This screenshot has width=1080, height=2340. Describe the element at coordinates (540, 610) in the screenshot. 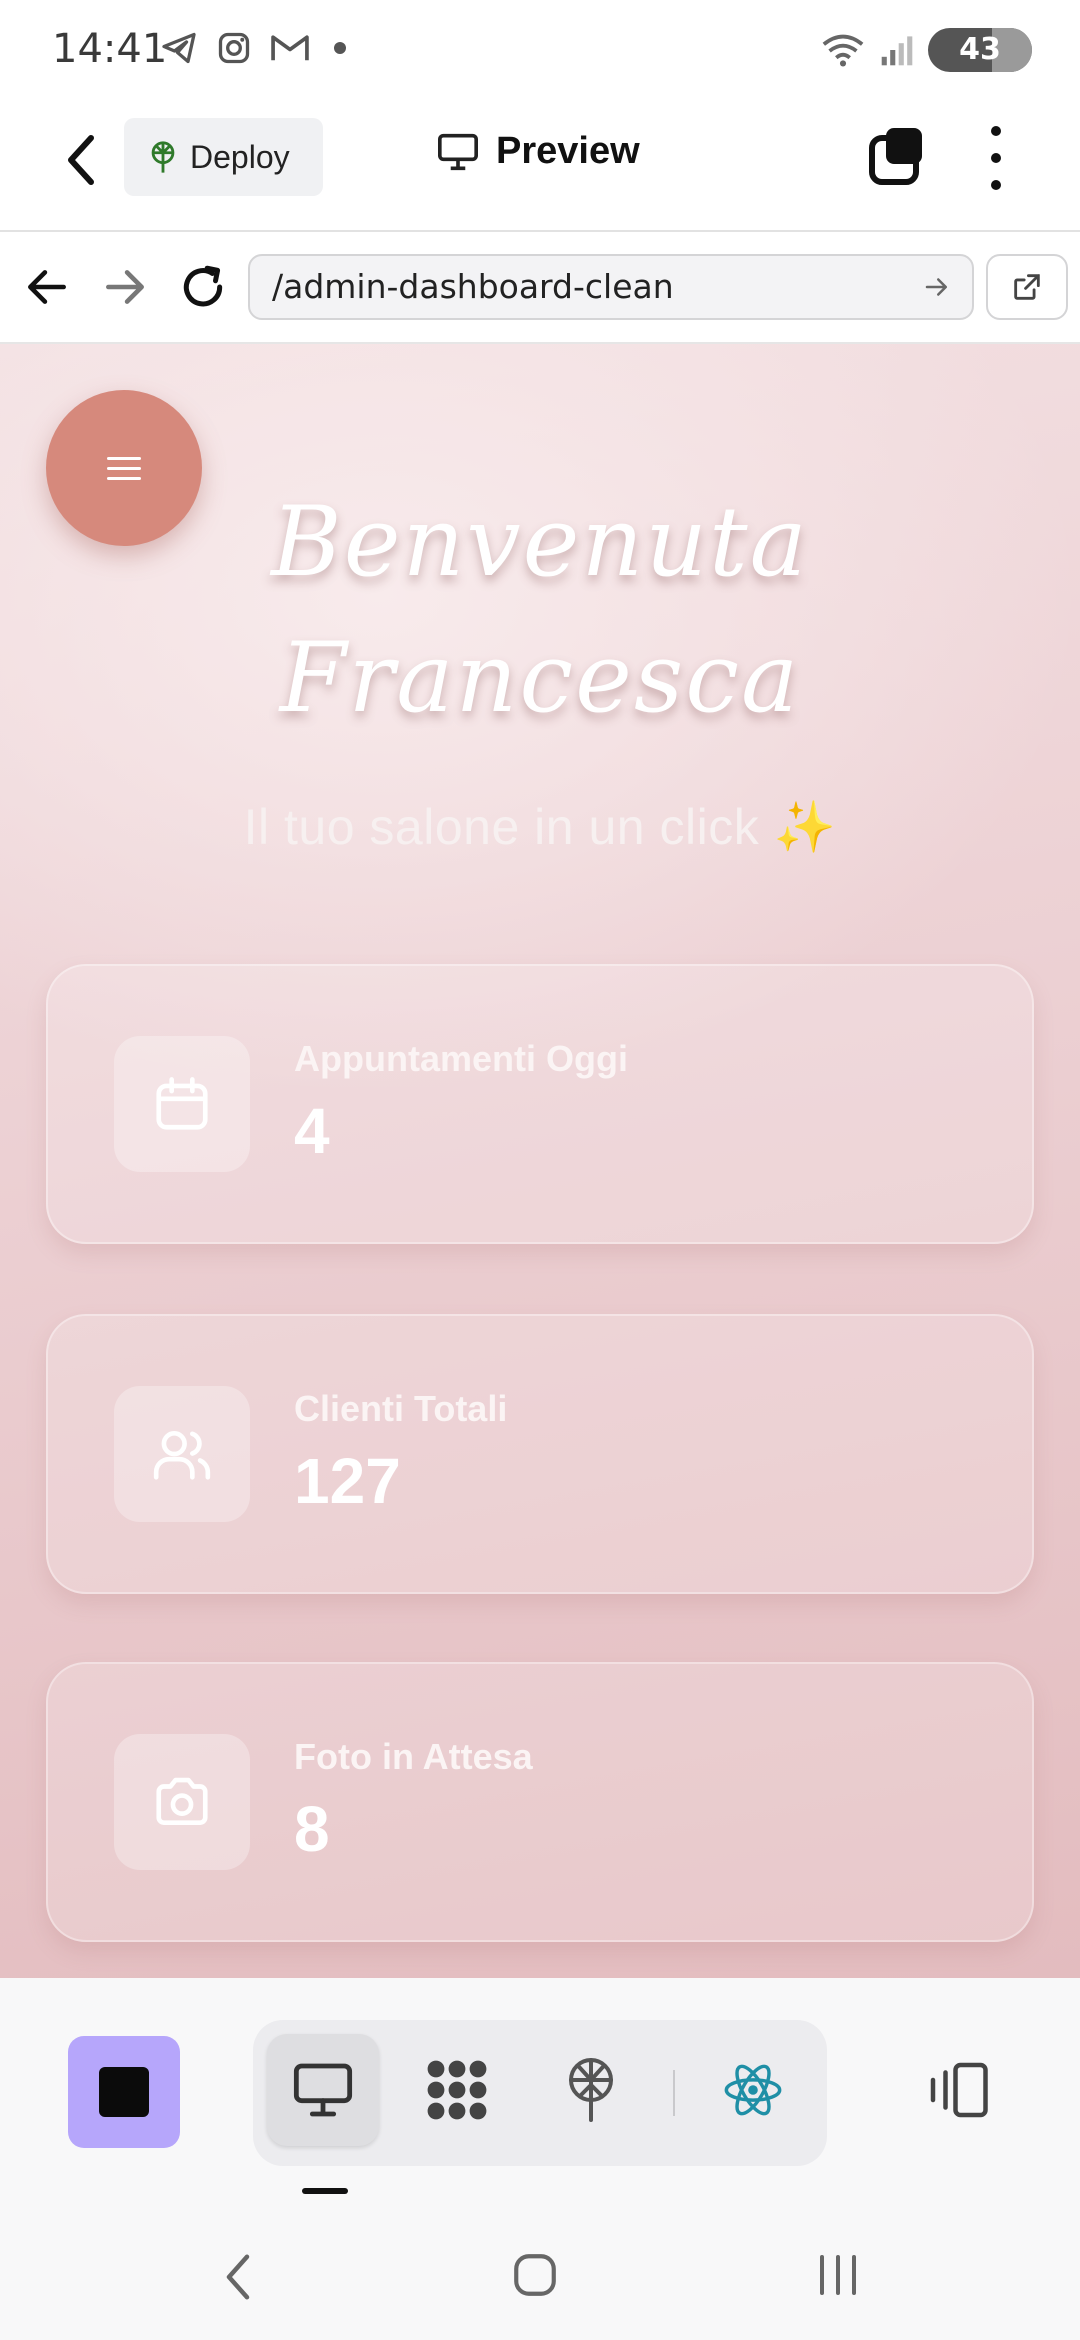

I see `welcome-heading: Benvenuta Francesca` at that location.